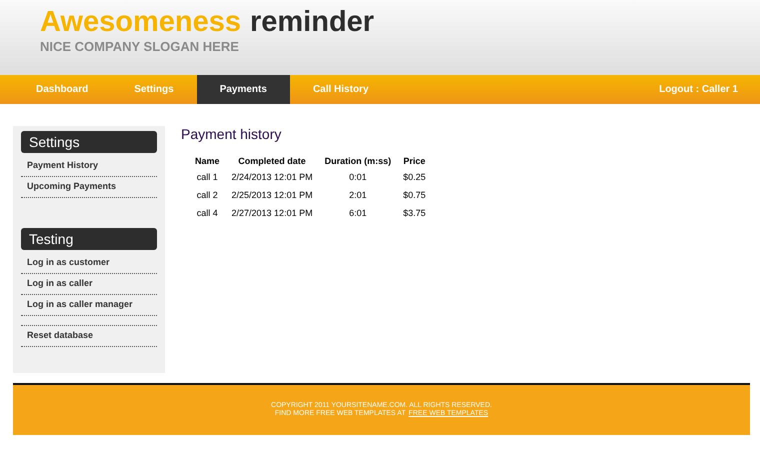 The image size is (760, 450). I want to click on table-cell-text: 2:01, so click(358, 195).